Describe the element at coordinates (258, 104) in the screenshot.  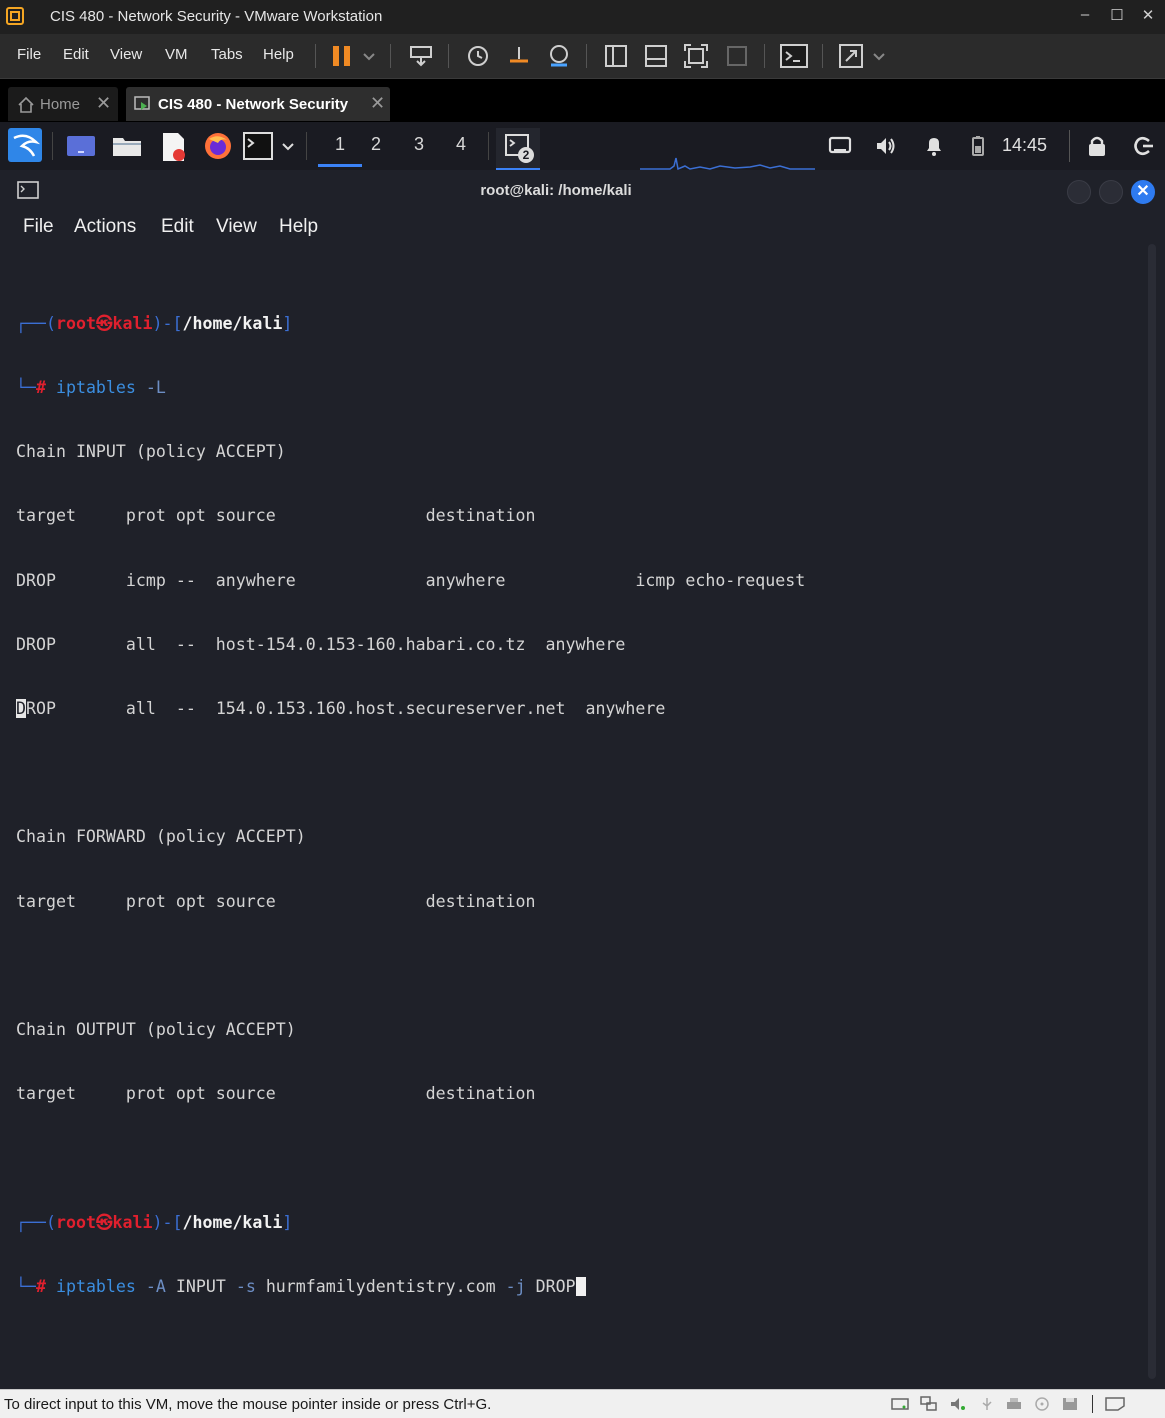
I see `tab-cis480-vm: CIS 480 - Network Security ✕` at that location.